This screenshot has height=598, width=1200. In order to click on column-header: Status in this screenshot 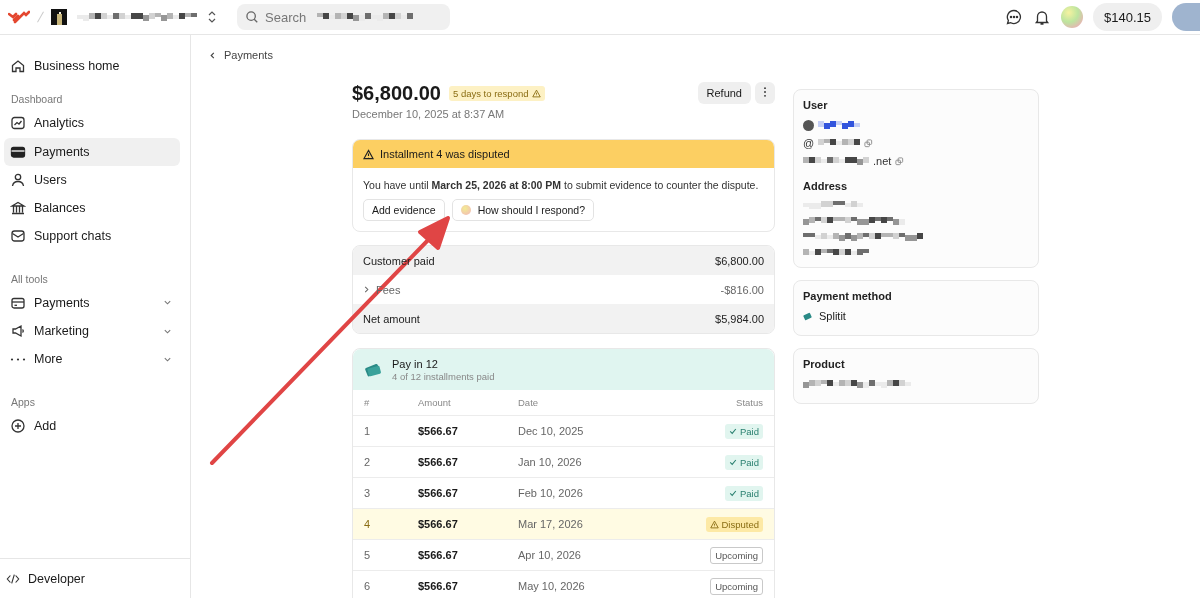, I will do `click(749, 402)`.